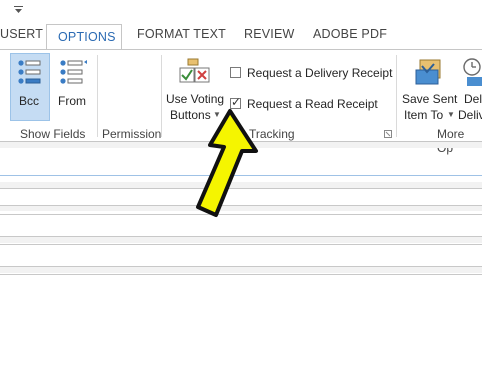  What do you see at coordinates (21, 34) in the screenshot?
I see `tab-insert: USERT` at bounding box center [21, 34].